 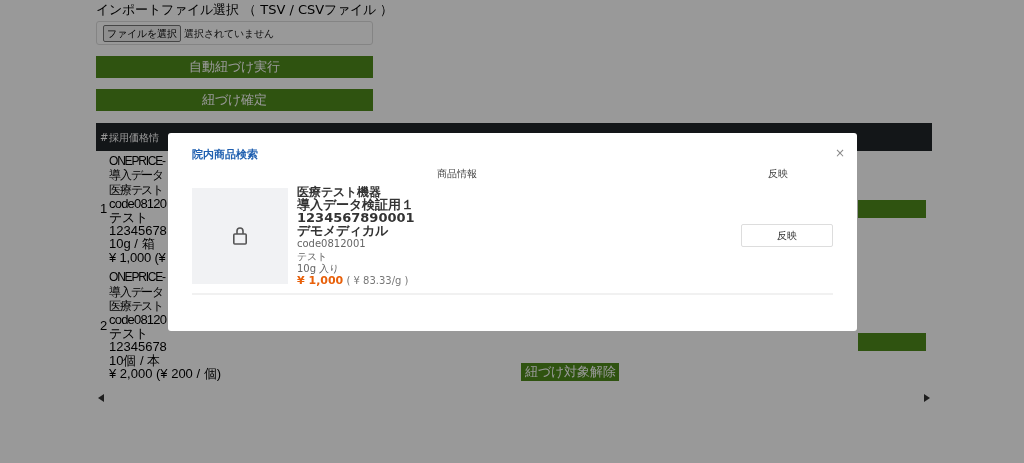 I want to click on row-number: 2, so click(x=104, y=325).